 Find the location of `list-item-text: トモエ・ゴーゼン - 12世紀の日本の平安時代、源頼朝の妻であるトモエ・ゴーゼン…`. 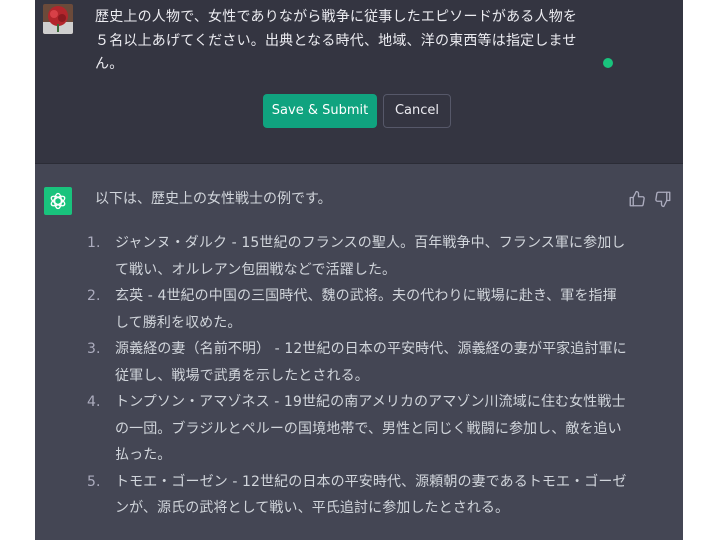

list-item-text: トモエ・ゴーゼン - 12世紀の日本の平安時代、源頼朝の妻であるトモエ・ゴーゼン… is located at coordinates (371, 495).